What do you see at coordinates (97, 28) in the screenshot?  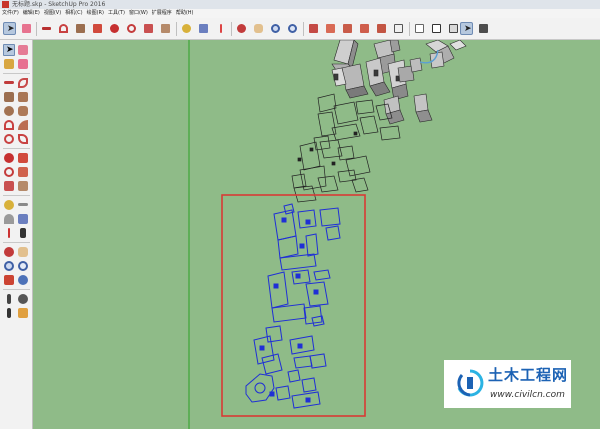 I see `push-pull-tool-button` at bounding box center [97, 28].